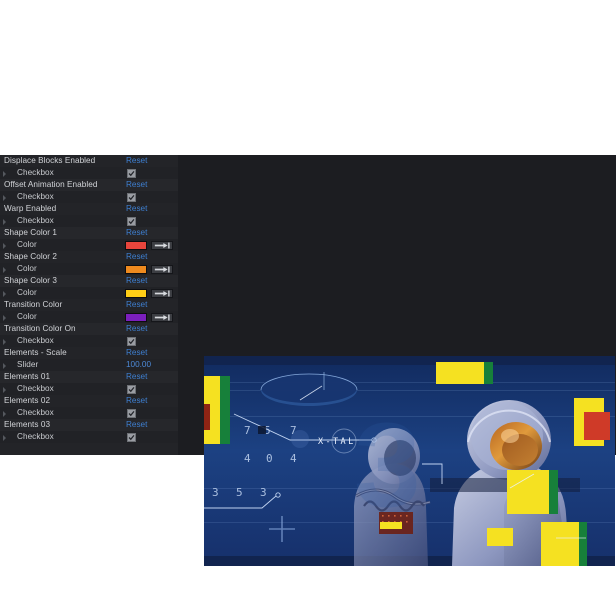 This screenshot has height=616, width=616. I want to click on property-row: Elements 02 Reset, so click(89, 401).